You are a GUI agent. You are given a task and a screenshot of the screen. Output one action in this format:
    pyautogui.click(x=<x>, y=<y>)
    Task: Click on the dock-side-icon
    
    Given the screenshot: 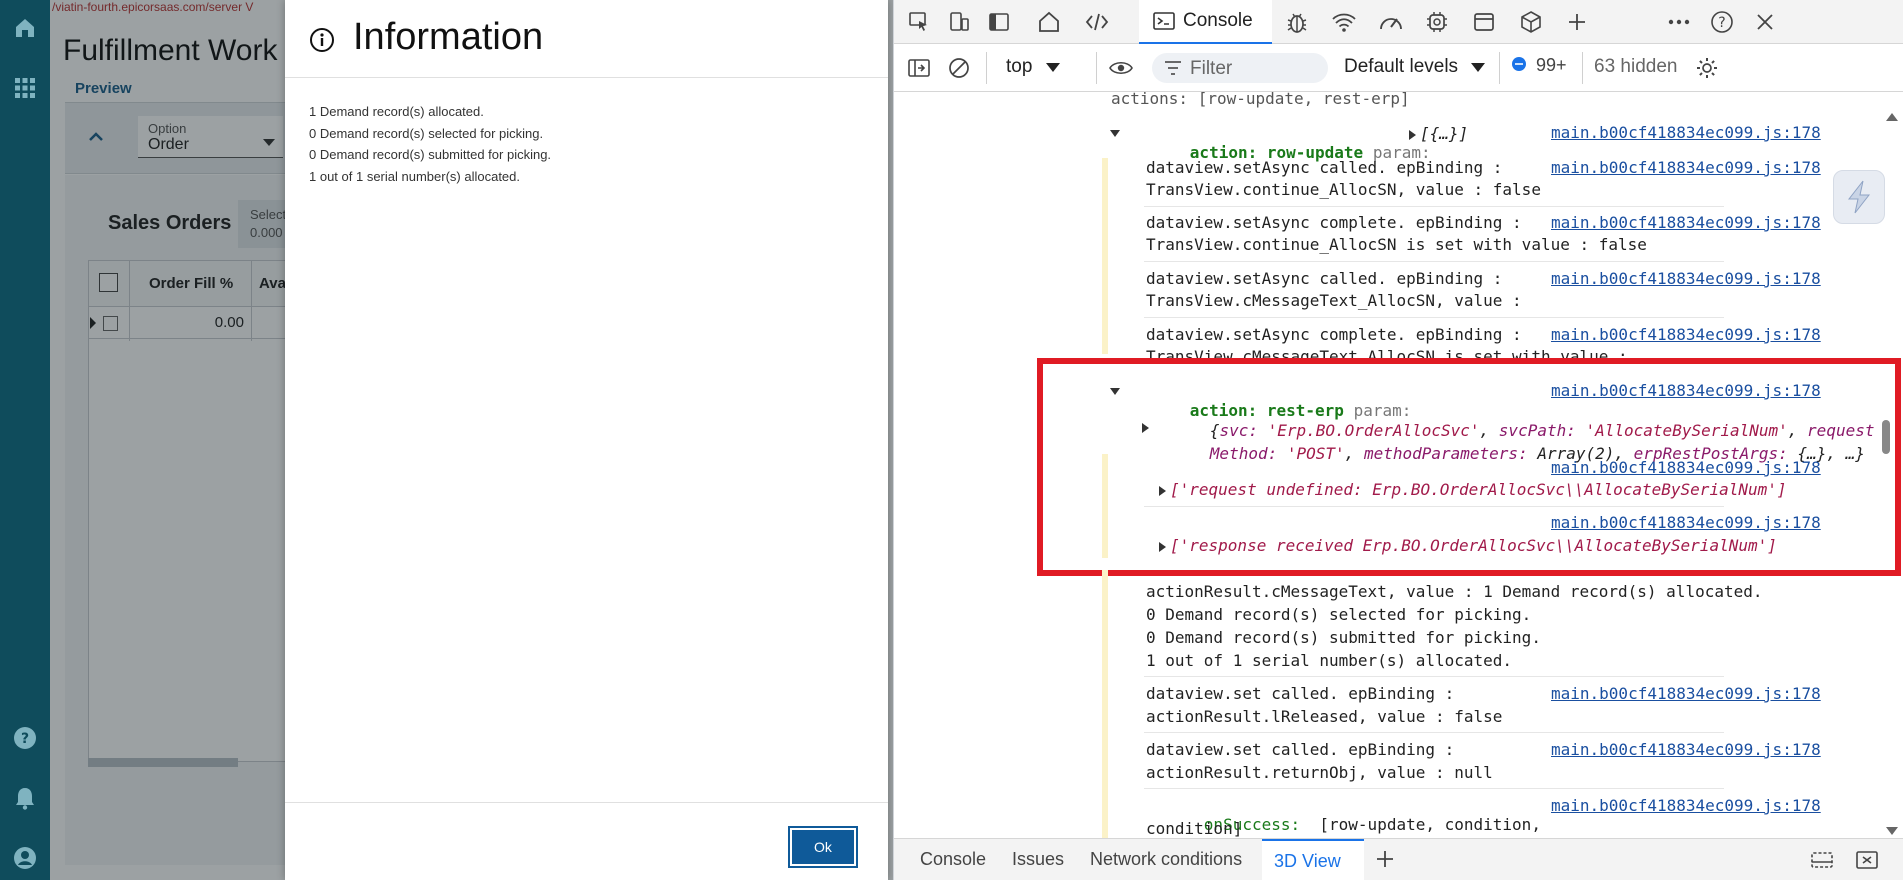 What is the action you would take?
    pyautogui.click(x=999, y=22)
    